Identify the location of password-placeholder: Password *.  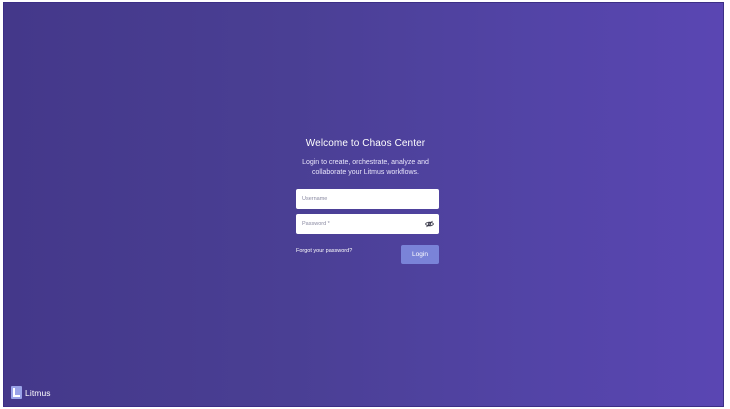
(316, 224).